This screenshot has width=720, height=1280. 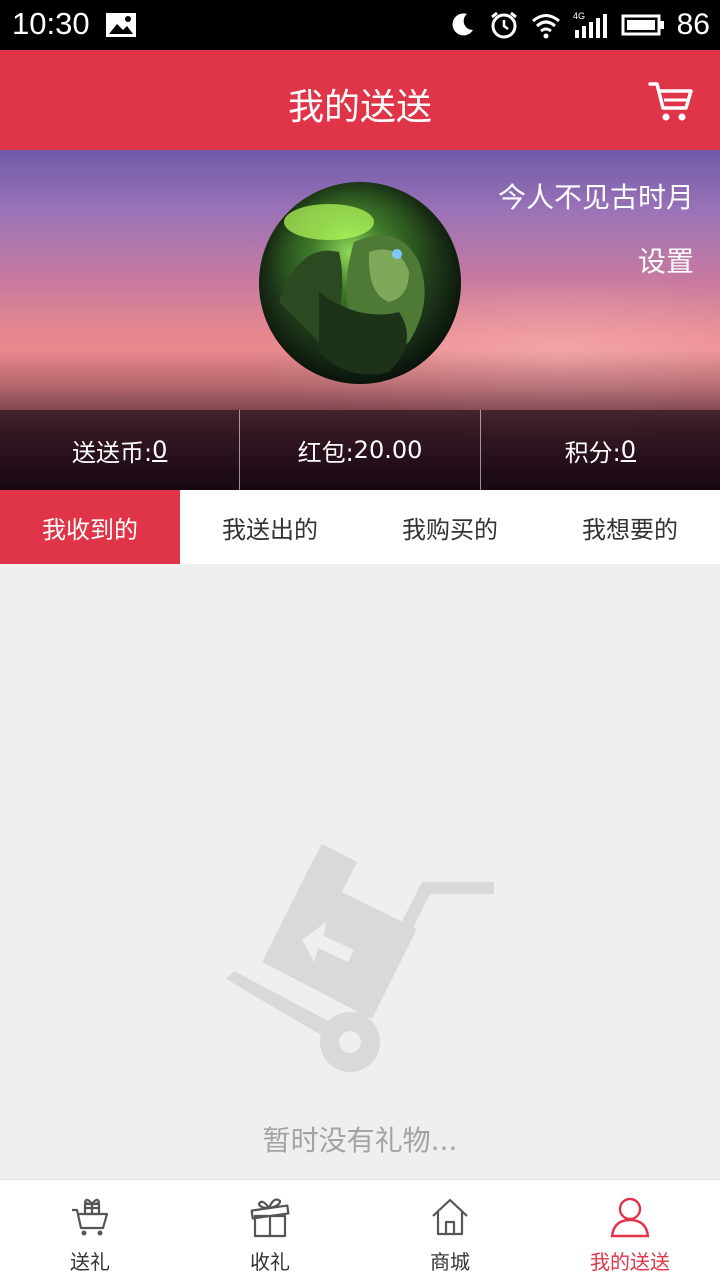 I want to click on gift-box-icon, so click(x=270, y=1218).